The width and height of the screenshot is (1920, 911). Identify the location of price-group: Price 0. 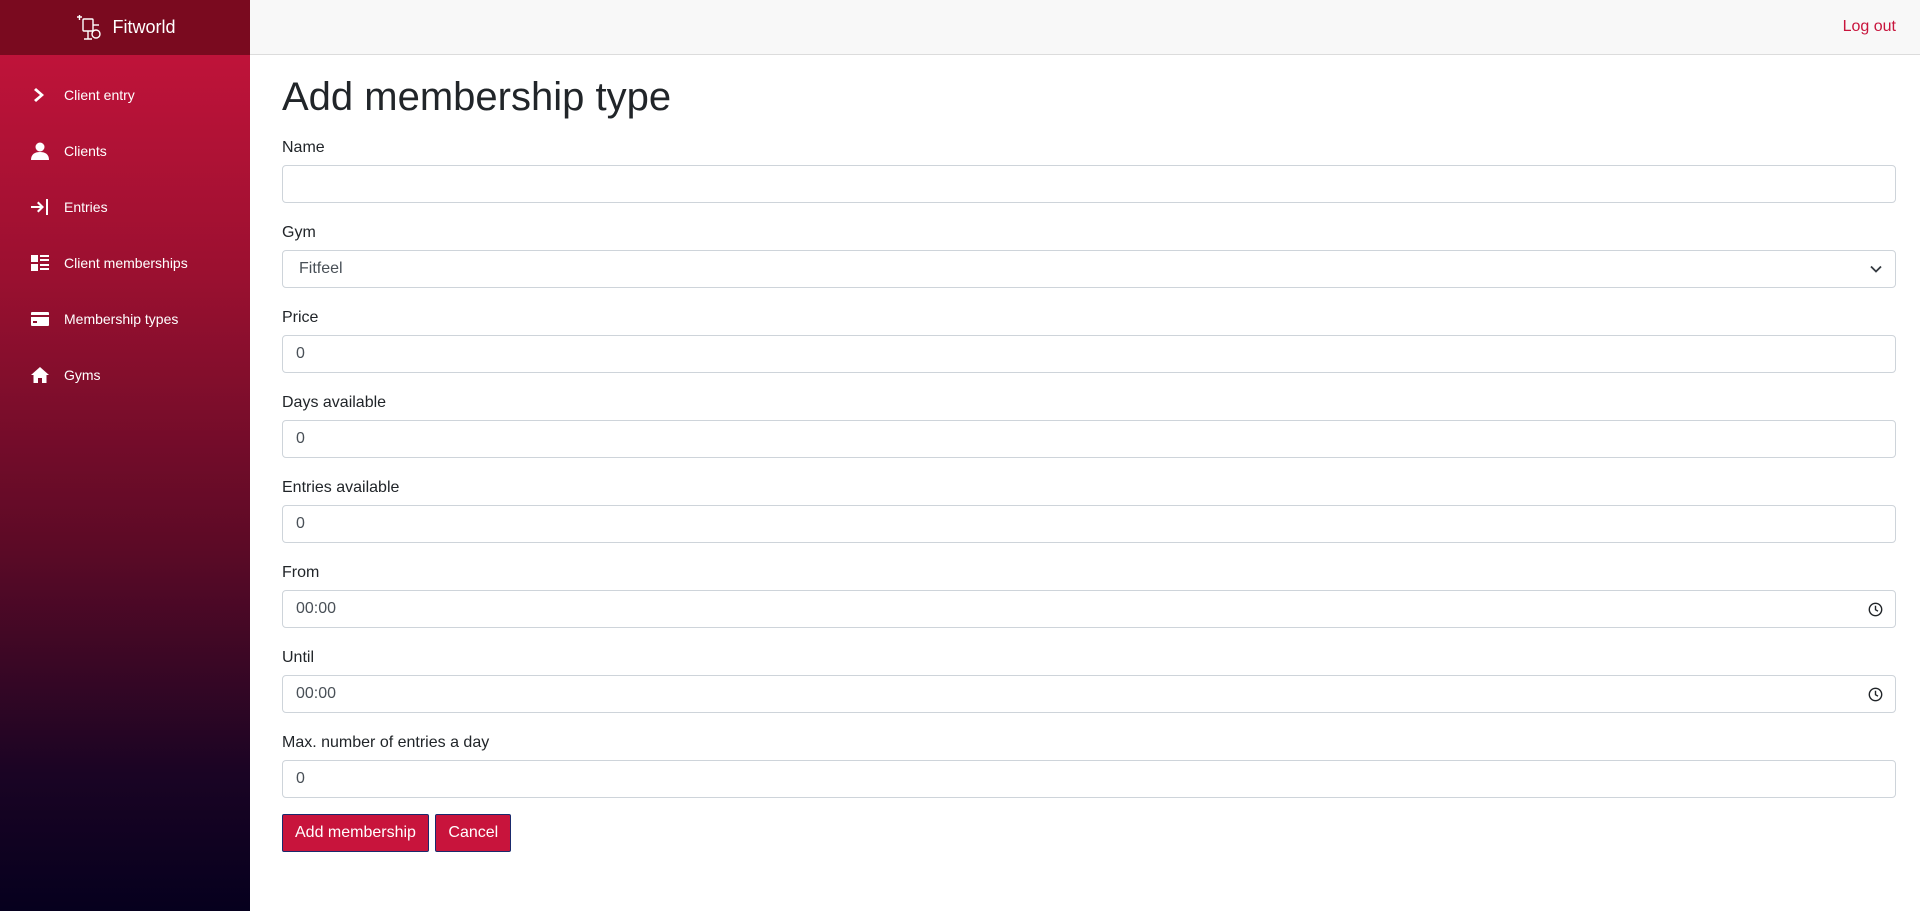
(1089, 340).